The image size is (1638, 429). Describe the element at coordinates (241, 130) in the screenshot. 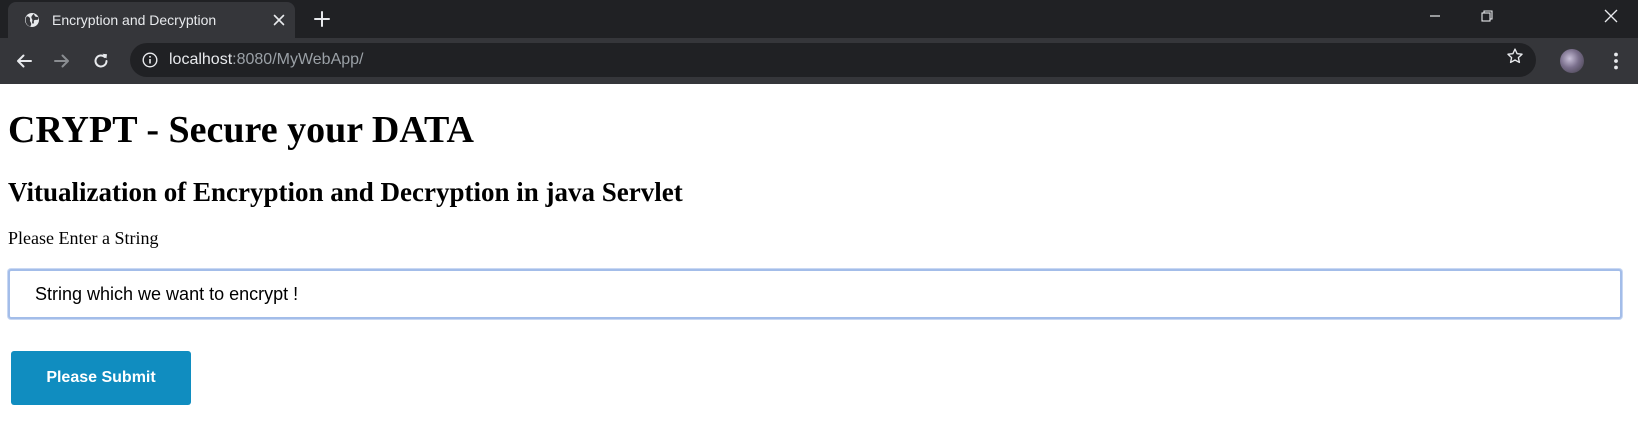

I see `page-title: CRYPT - Secure your DATA` at that location.